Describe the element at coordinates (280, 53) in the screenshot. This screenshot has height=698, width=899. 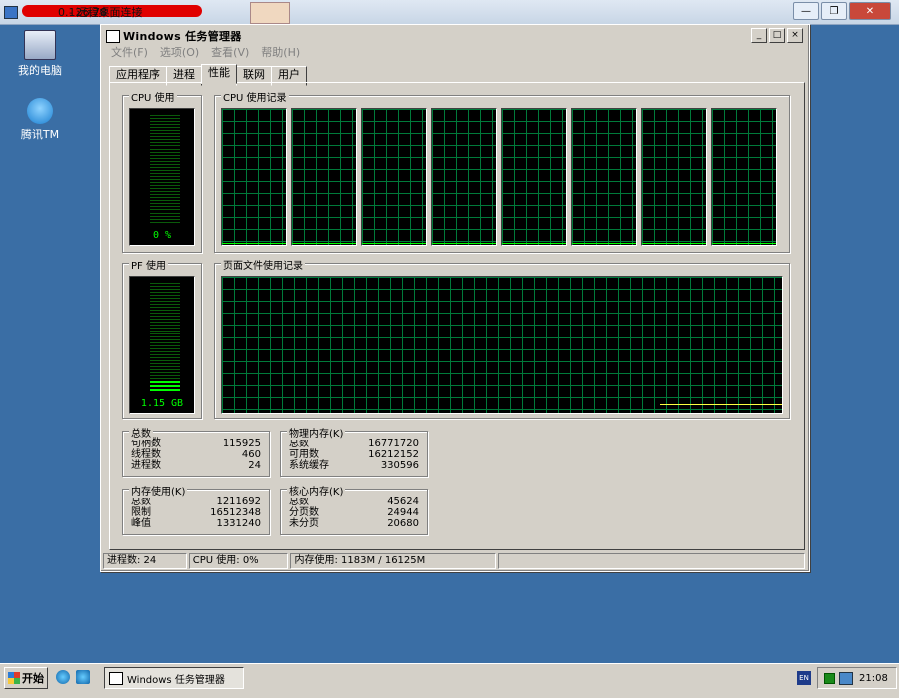
I see `menu-help: 帮助(H)` at that location.